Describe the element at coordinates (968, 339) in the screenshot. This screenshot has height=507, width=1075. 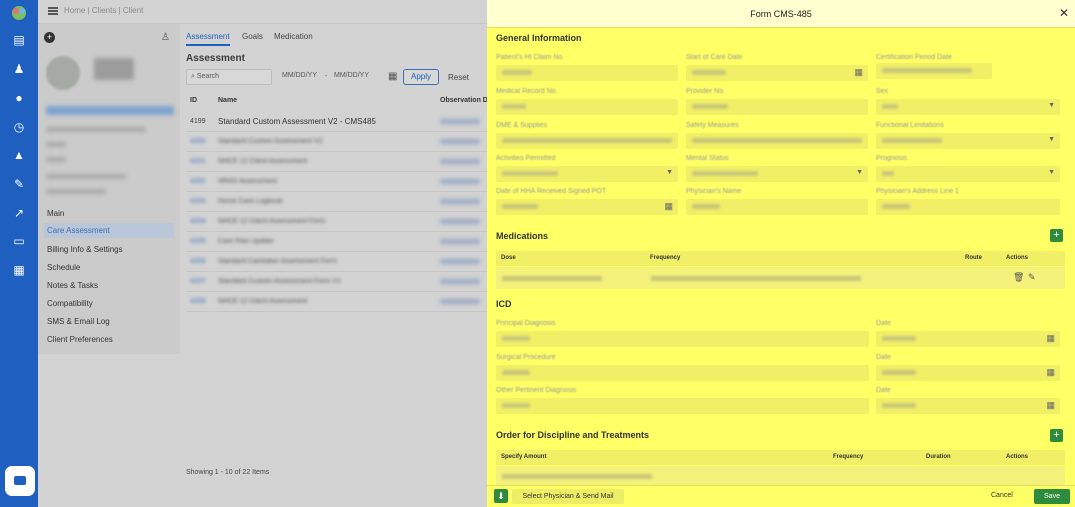
I see `principal-diagnosis-date: ▦` at that location.